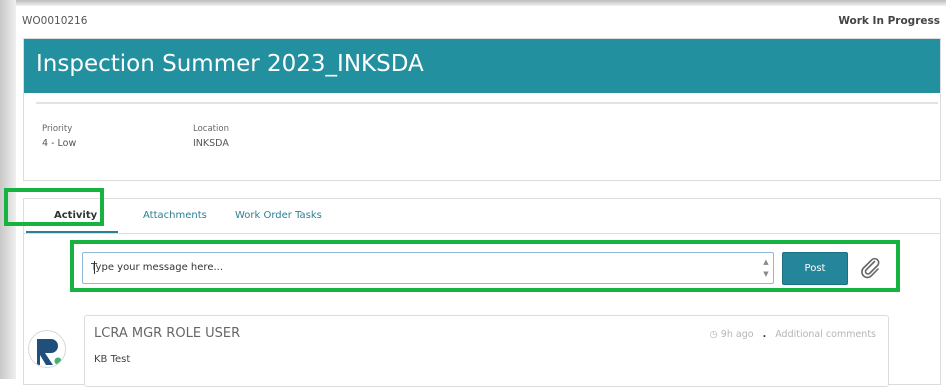 The image size is (946, 387). I want to click on composer-highlight, so click(485, 266).